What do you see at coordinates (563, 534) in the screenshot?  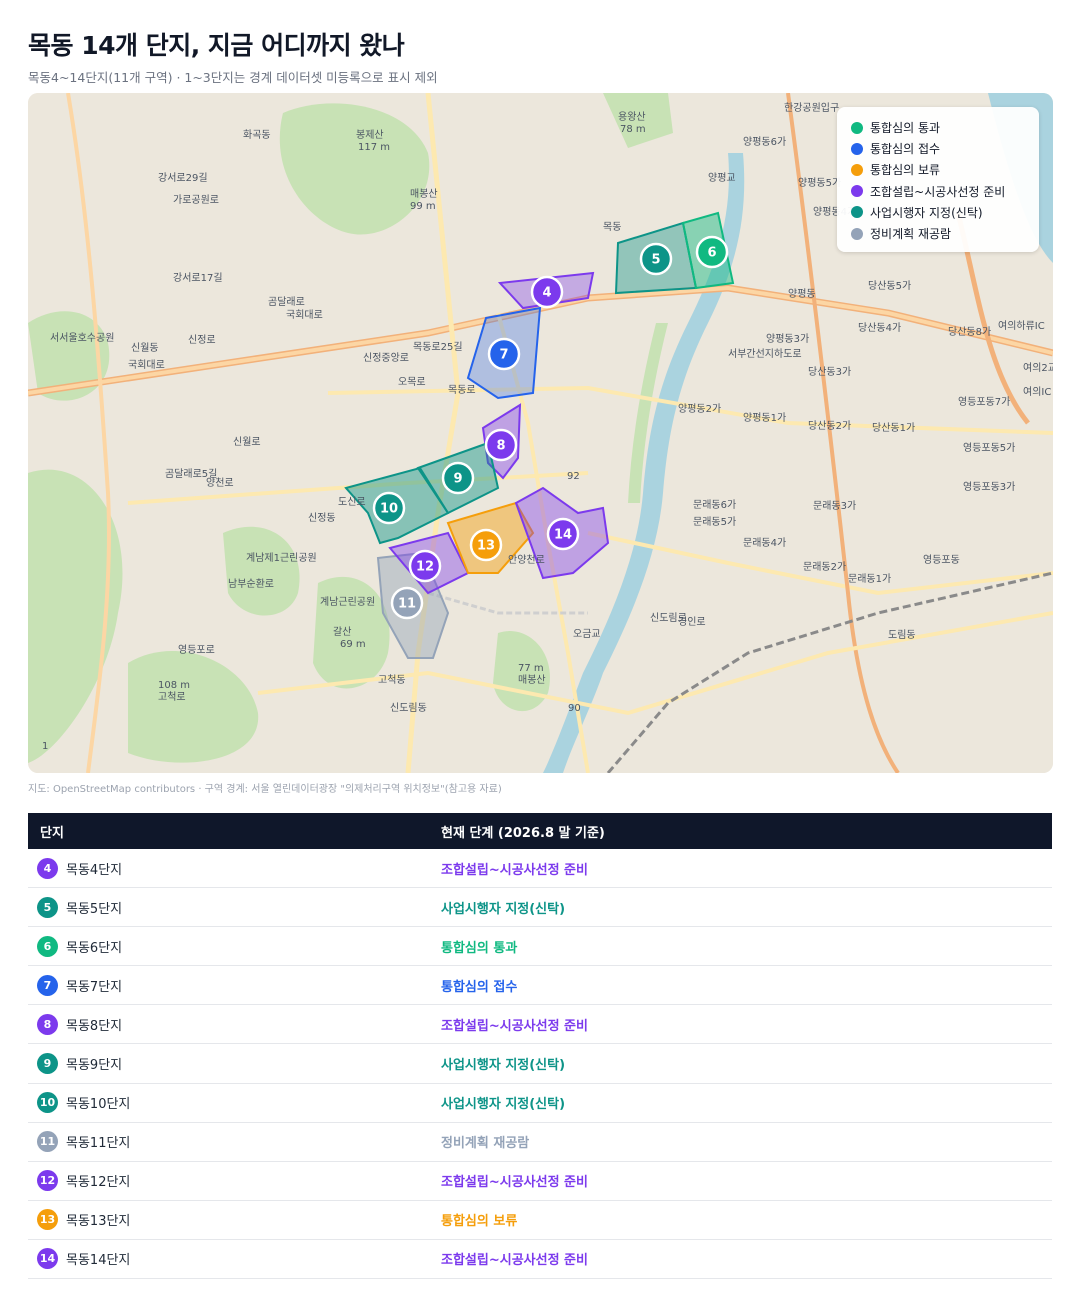 I see `zone-marker-14: 14` at bounding box center [563, 534].